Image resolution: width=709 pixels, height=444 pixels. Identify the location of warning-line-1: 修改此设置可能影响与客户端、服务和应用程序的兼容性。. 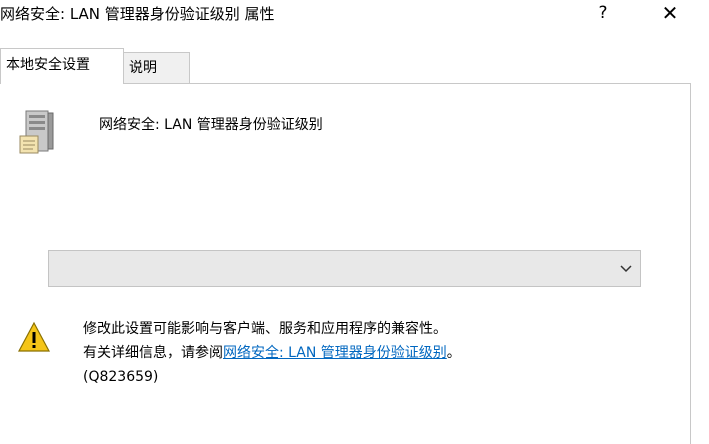
(265, 329).